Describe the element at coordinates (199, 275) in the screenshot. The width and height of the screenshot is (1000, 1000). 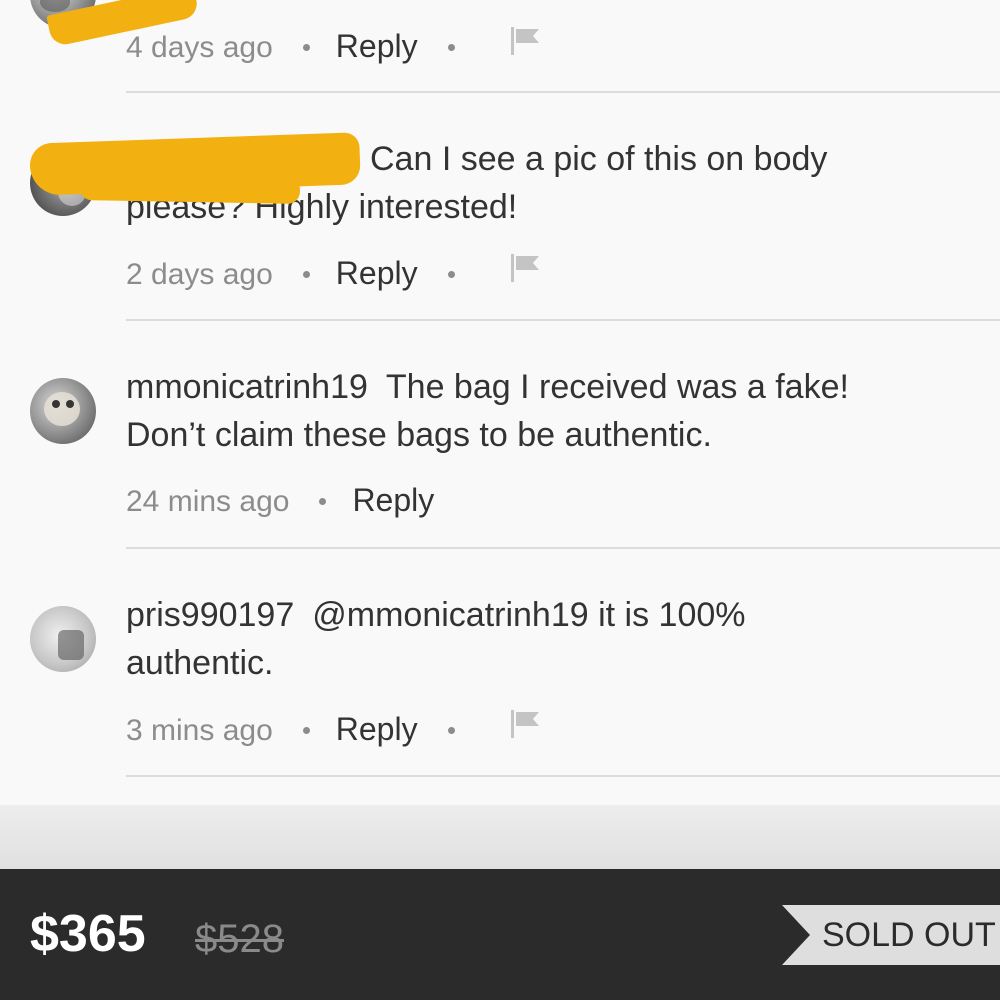
I see `comment-timestamp: 2 days ago` at that location.